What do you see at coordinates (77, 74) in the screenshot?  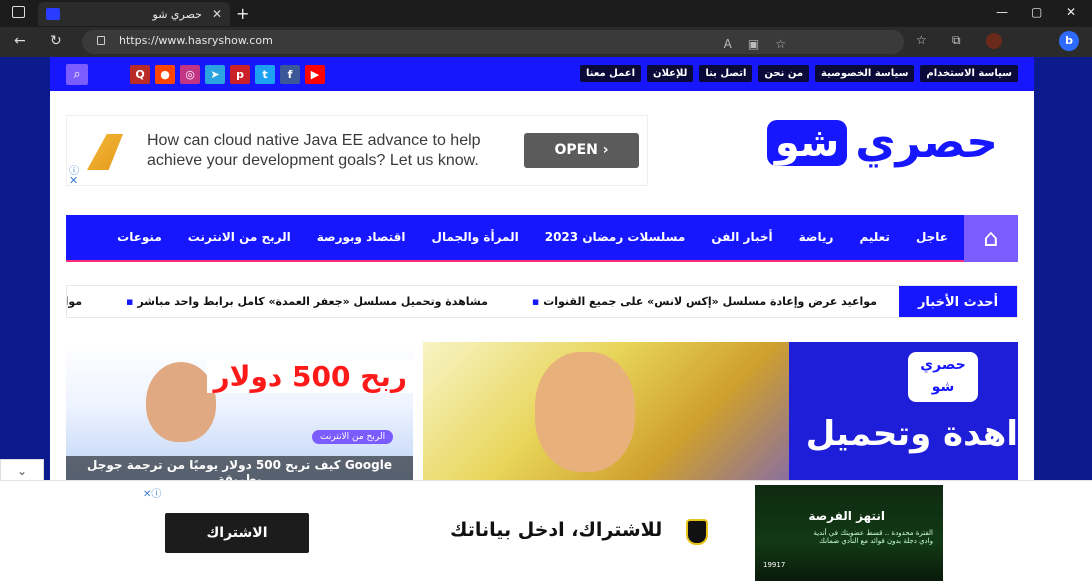 I see `search-icon: ⌕` at bounding box center [77, 74].